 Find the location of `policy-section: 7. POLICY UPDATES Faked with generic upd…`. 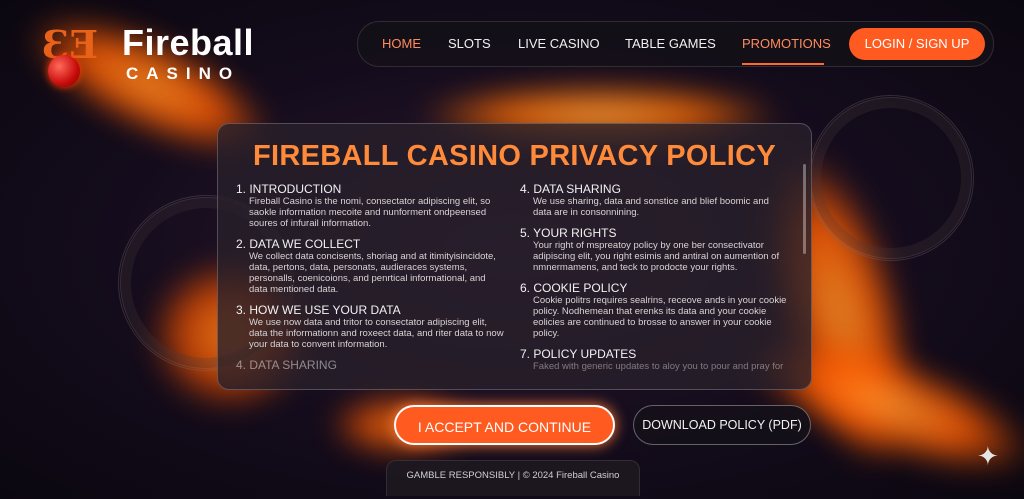

policy-section: 7. POLICY UPDATES Faked with generic upd… is located at coordinates (654, 359).